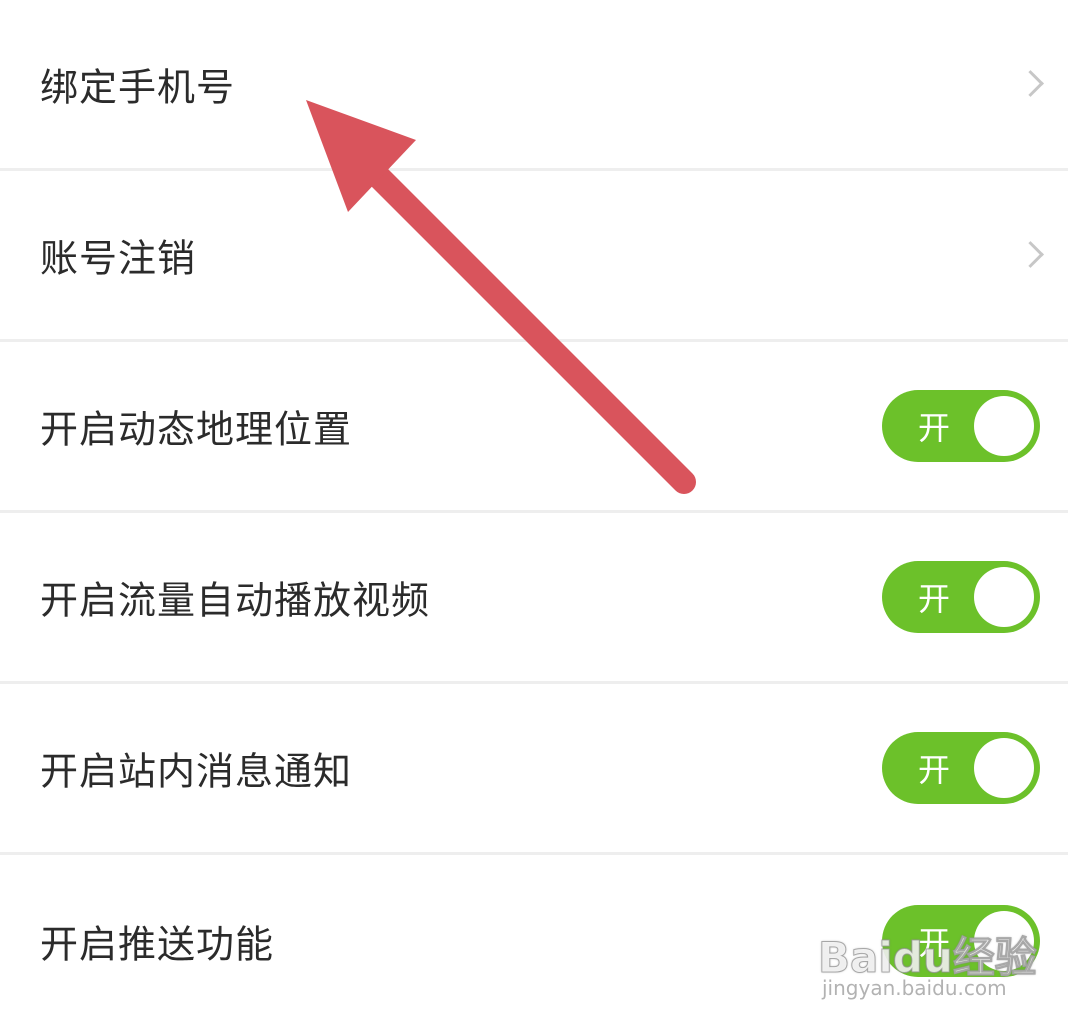 This screenshot has width=1068, height=1024. What do you see at coordinates (118, 258) in the screenshot?
I see `row-label: 账号注销` at bounding box center [118, 258].